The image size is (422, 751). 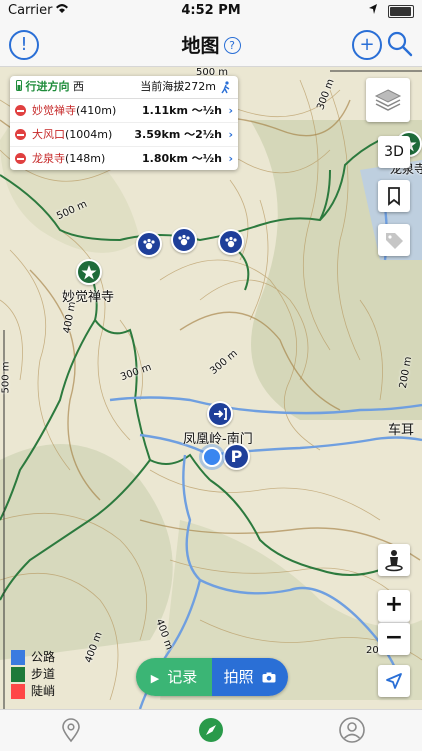 I want to click on compass-needle-icon, so click(x=19, y=85).